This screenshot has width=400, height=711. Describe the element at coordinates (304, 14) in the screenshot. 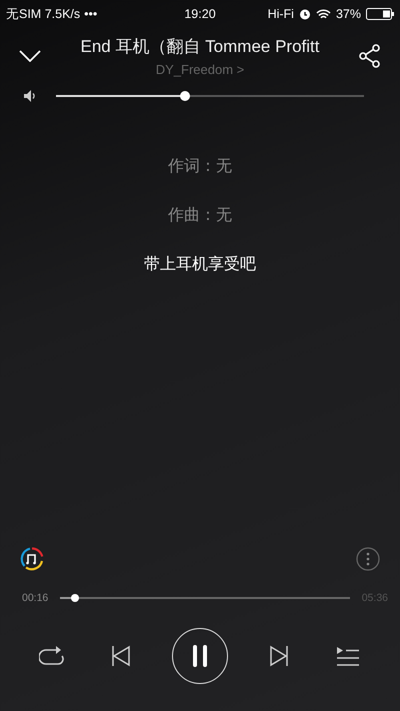

I see `alarm-icon` at that location.